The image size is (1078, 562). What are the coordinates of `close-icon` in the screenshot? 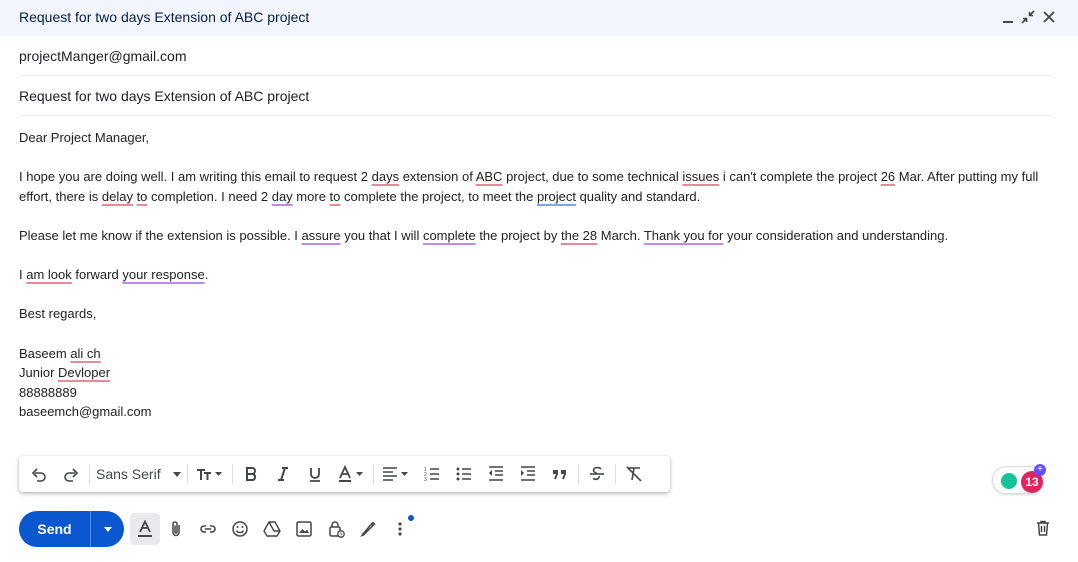 It's located at (1049, 17).